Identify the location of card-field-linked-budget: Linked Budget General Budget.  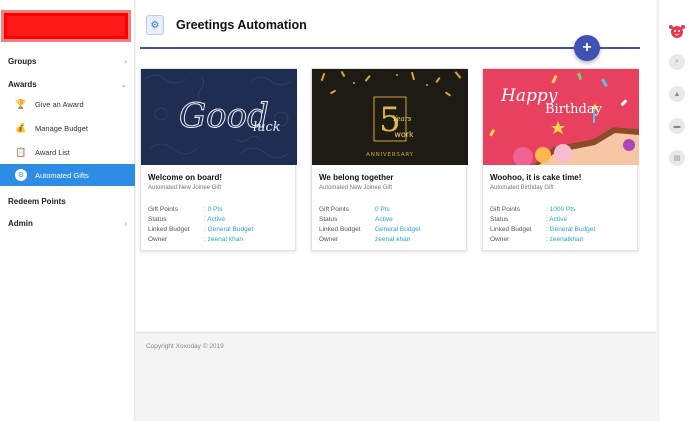
(391, 229).